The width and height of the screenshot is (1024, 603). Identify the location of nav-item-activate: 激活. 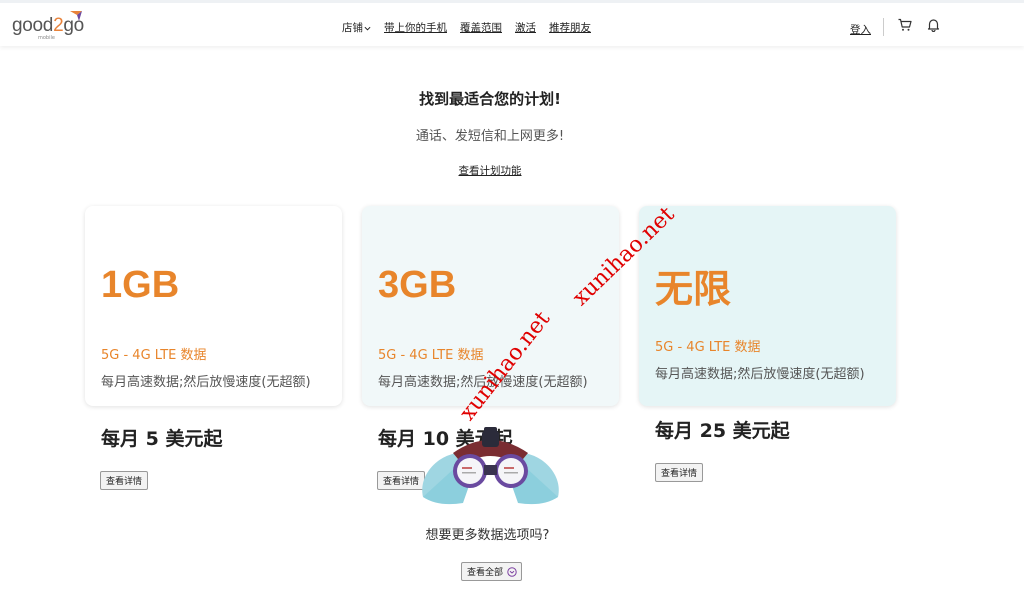
(525, 27).